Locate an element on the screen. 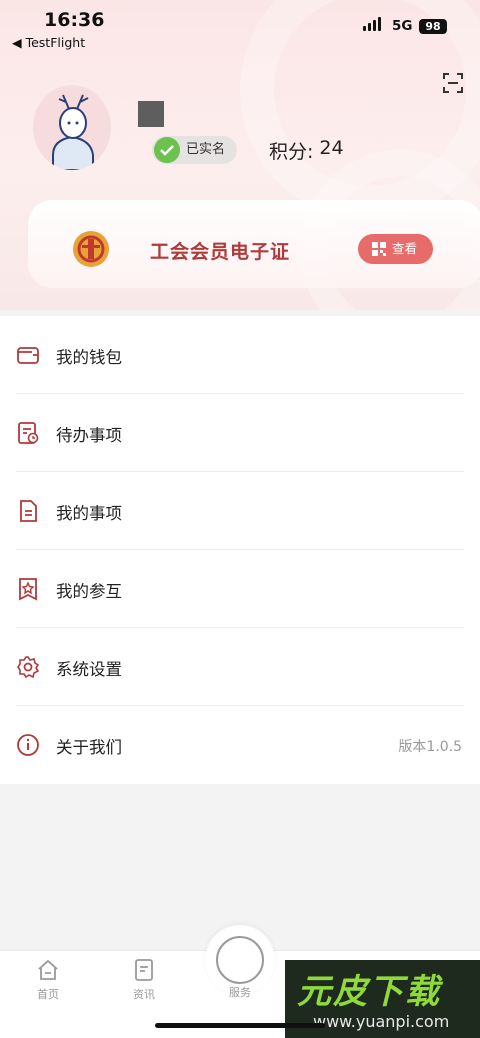 The height and width of the screenshot is (1038, 480). view-card-button: 查看 is located at coordinates (395, 249).